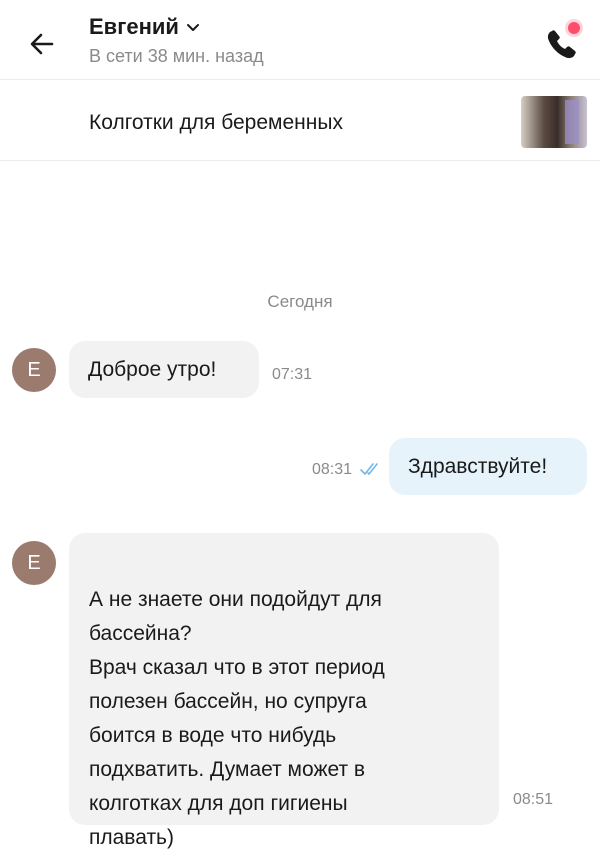 Image resolution: width=600 pixels, height=864 pixels. Describe the element at coordinates (562, 44) in the screenshot. I see `call-button` at that location.